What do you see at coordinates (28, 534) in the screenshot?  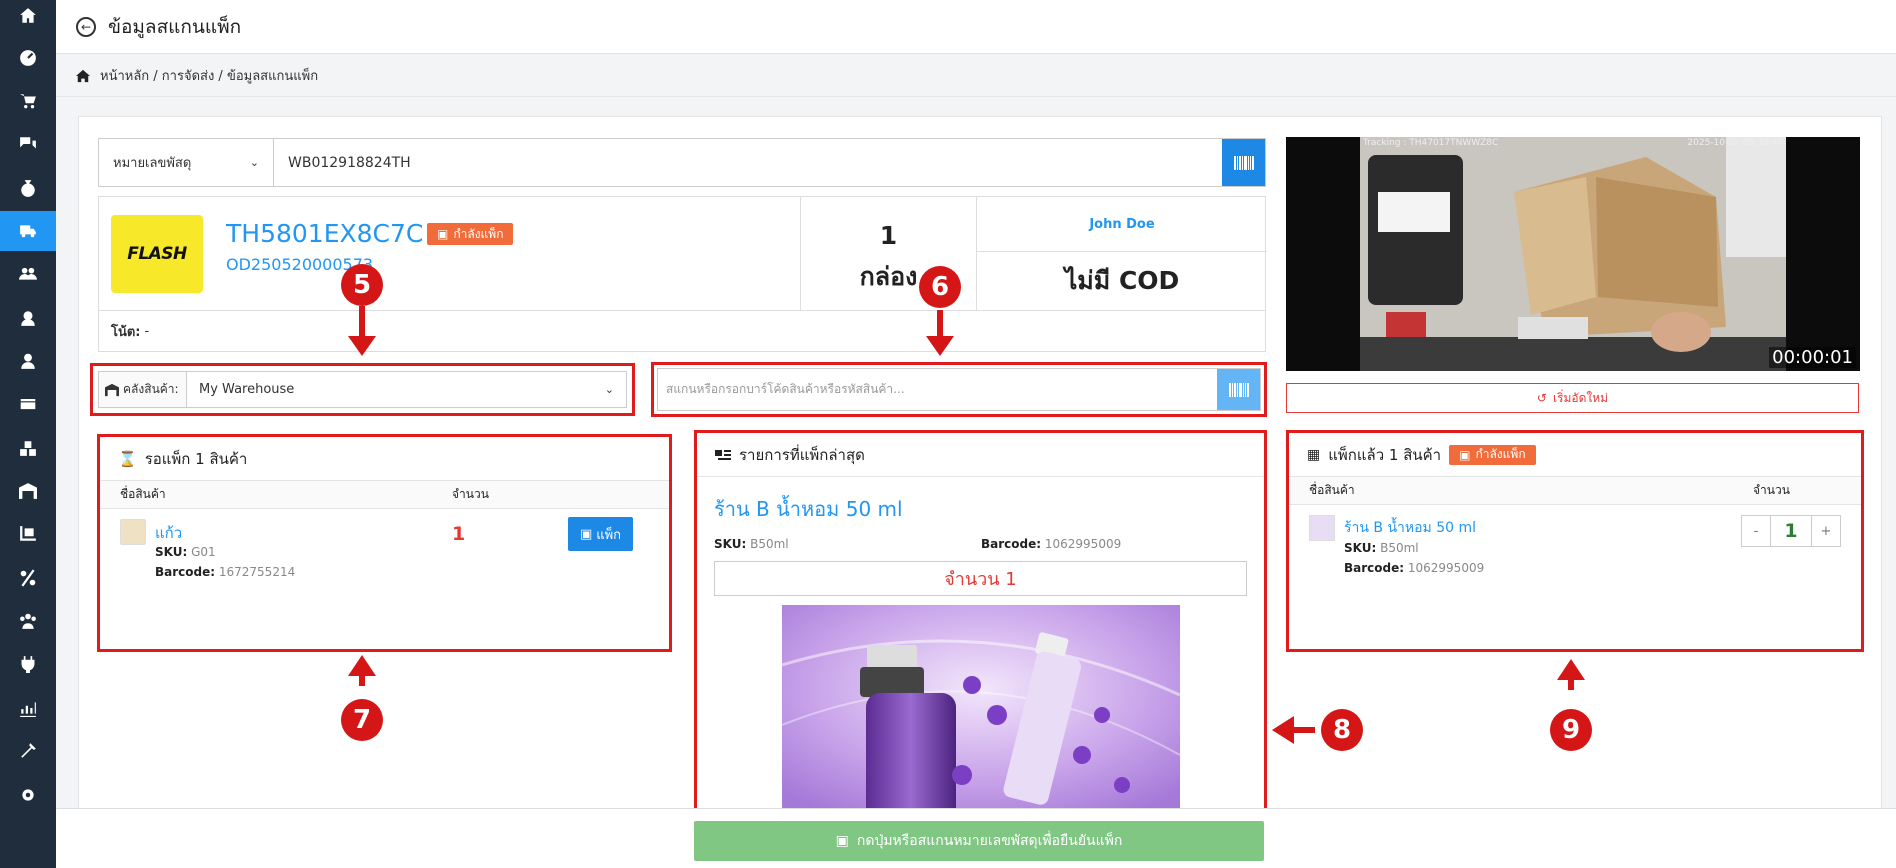 I see `sidebar-dolly-icon` at bounding box center [28, 534].